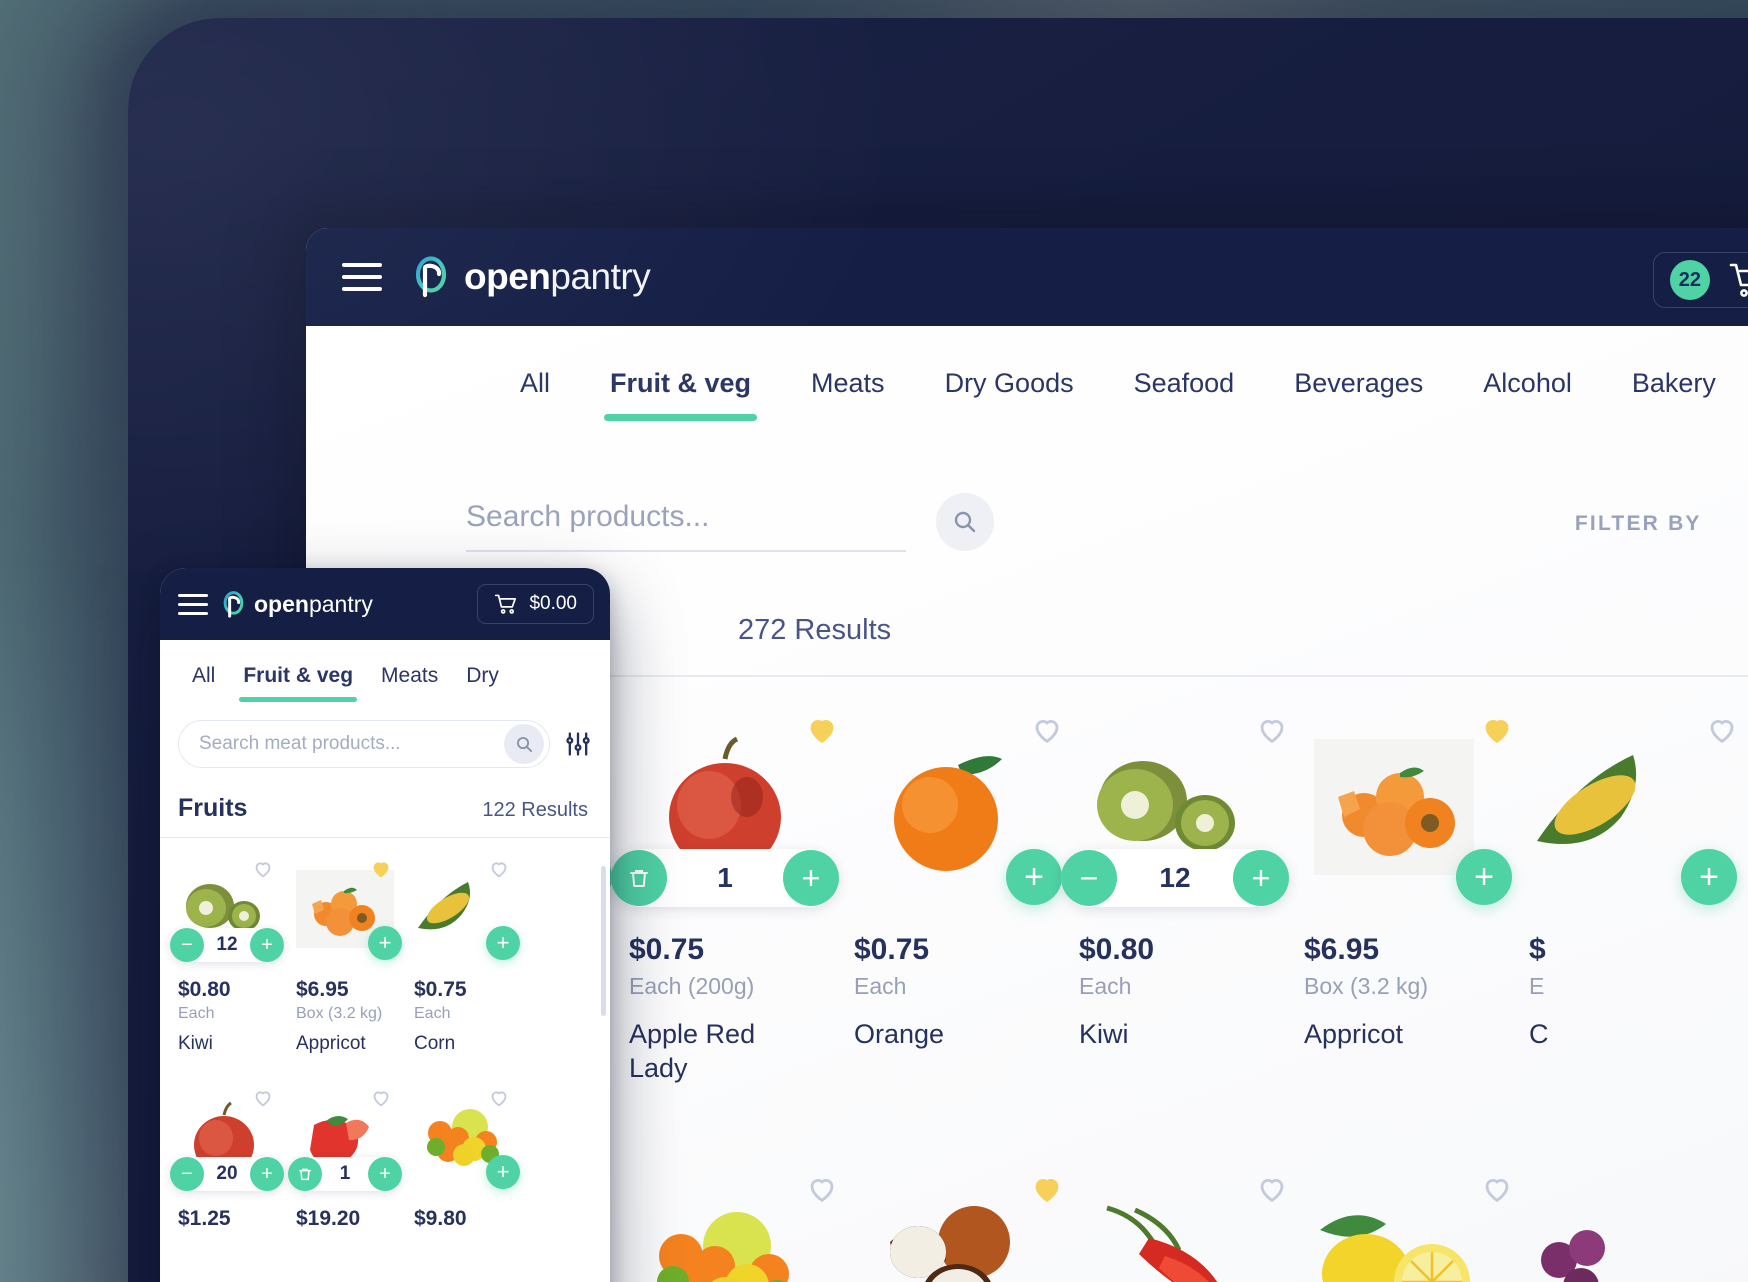 This screenshot has width=1748, height=1282. What do you see at coordinates (203, 683) in the screenshot?
I see `mobile-tab-all: All` at bounding box center [203, 683].